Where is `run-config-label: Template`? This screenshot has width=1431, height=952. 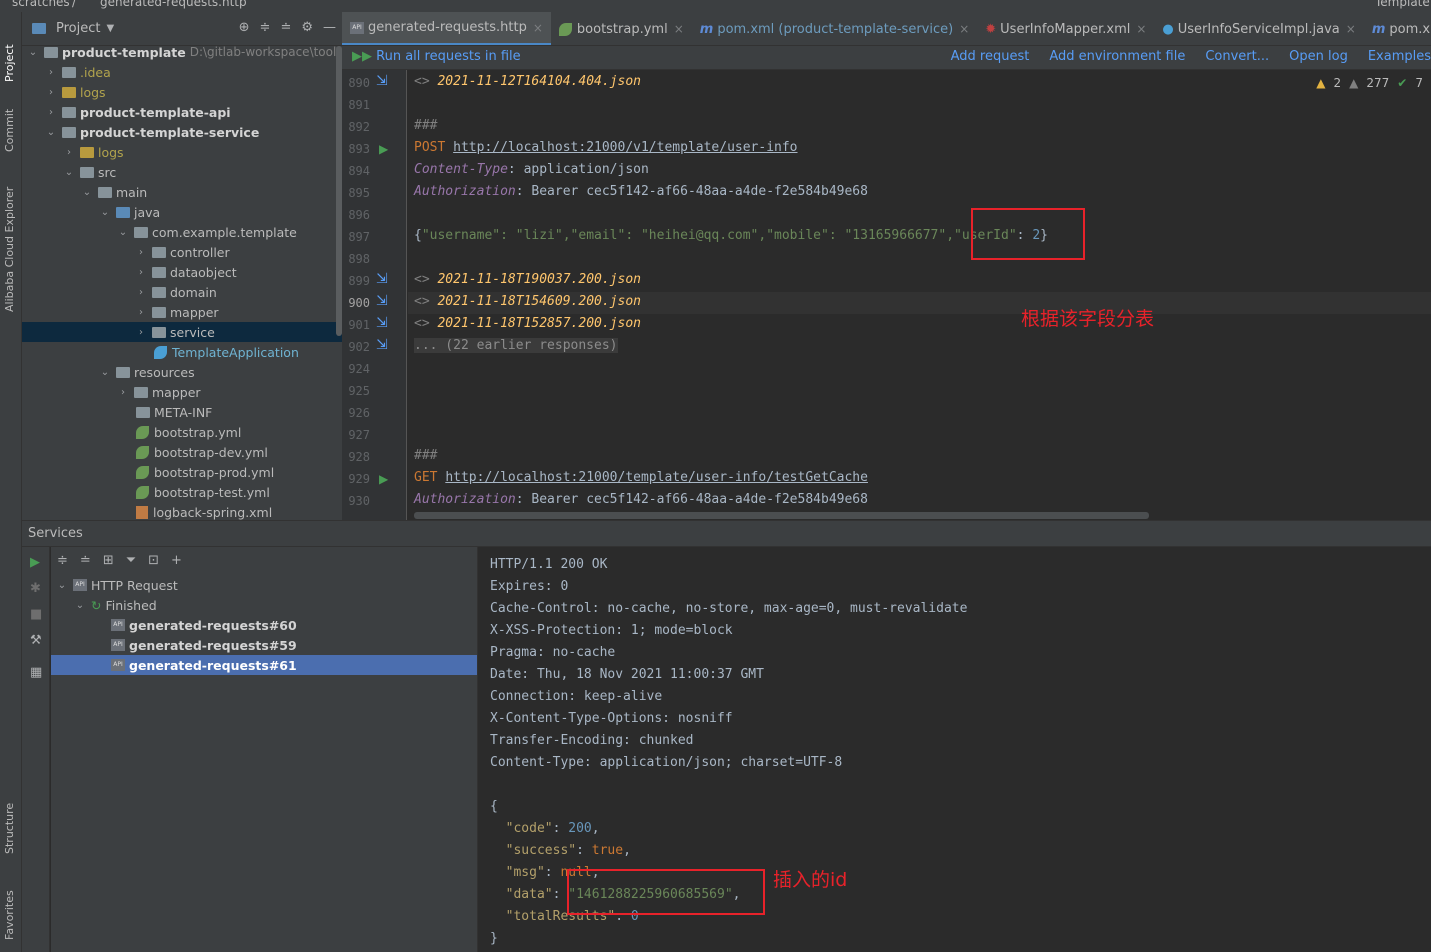
run-config-label: Template is located at coordinates (1402, 4).